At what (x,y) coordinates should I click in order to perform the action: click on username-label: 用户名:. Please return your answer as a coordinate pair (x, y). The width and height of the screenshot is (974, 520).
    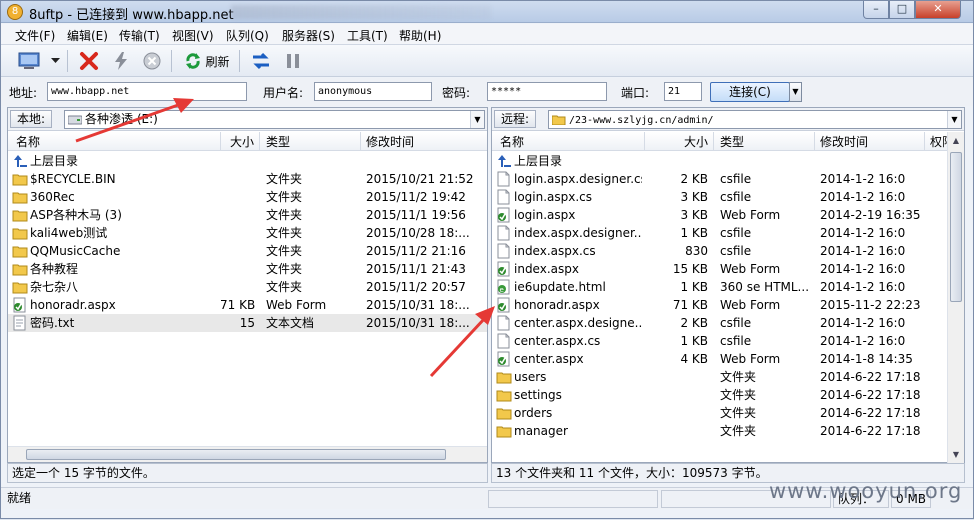
    Looking at the image, I should click on (283, 93).